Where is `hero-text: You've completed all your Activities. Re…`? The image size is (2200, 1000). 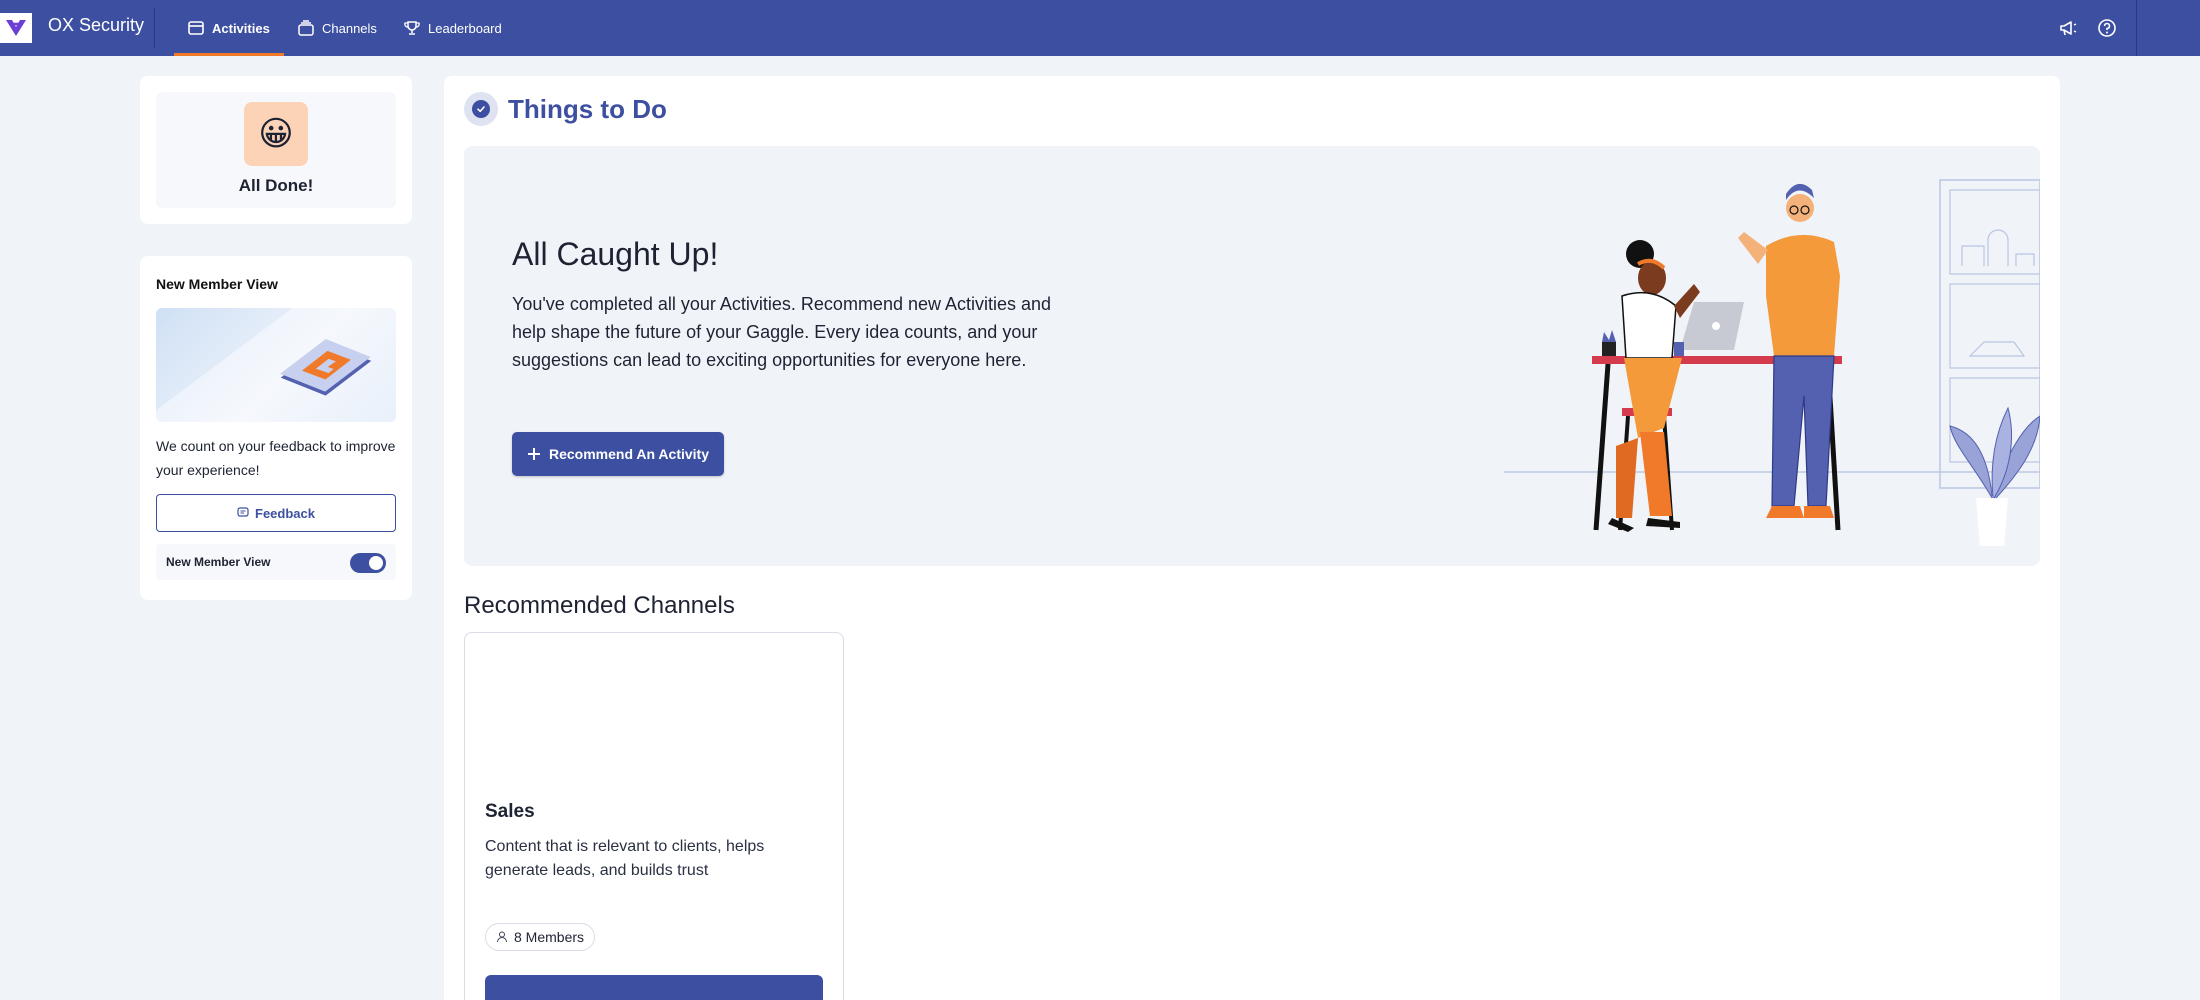
hero-text: You've completed all your Activities. Re… is located at coordinates (782, 332).